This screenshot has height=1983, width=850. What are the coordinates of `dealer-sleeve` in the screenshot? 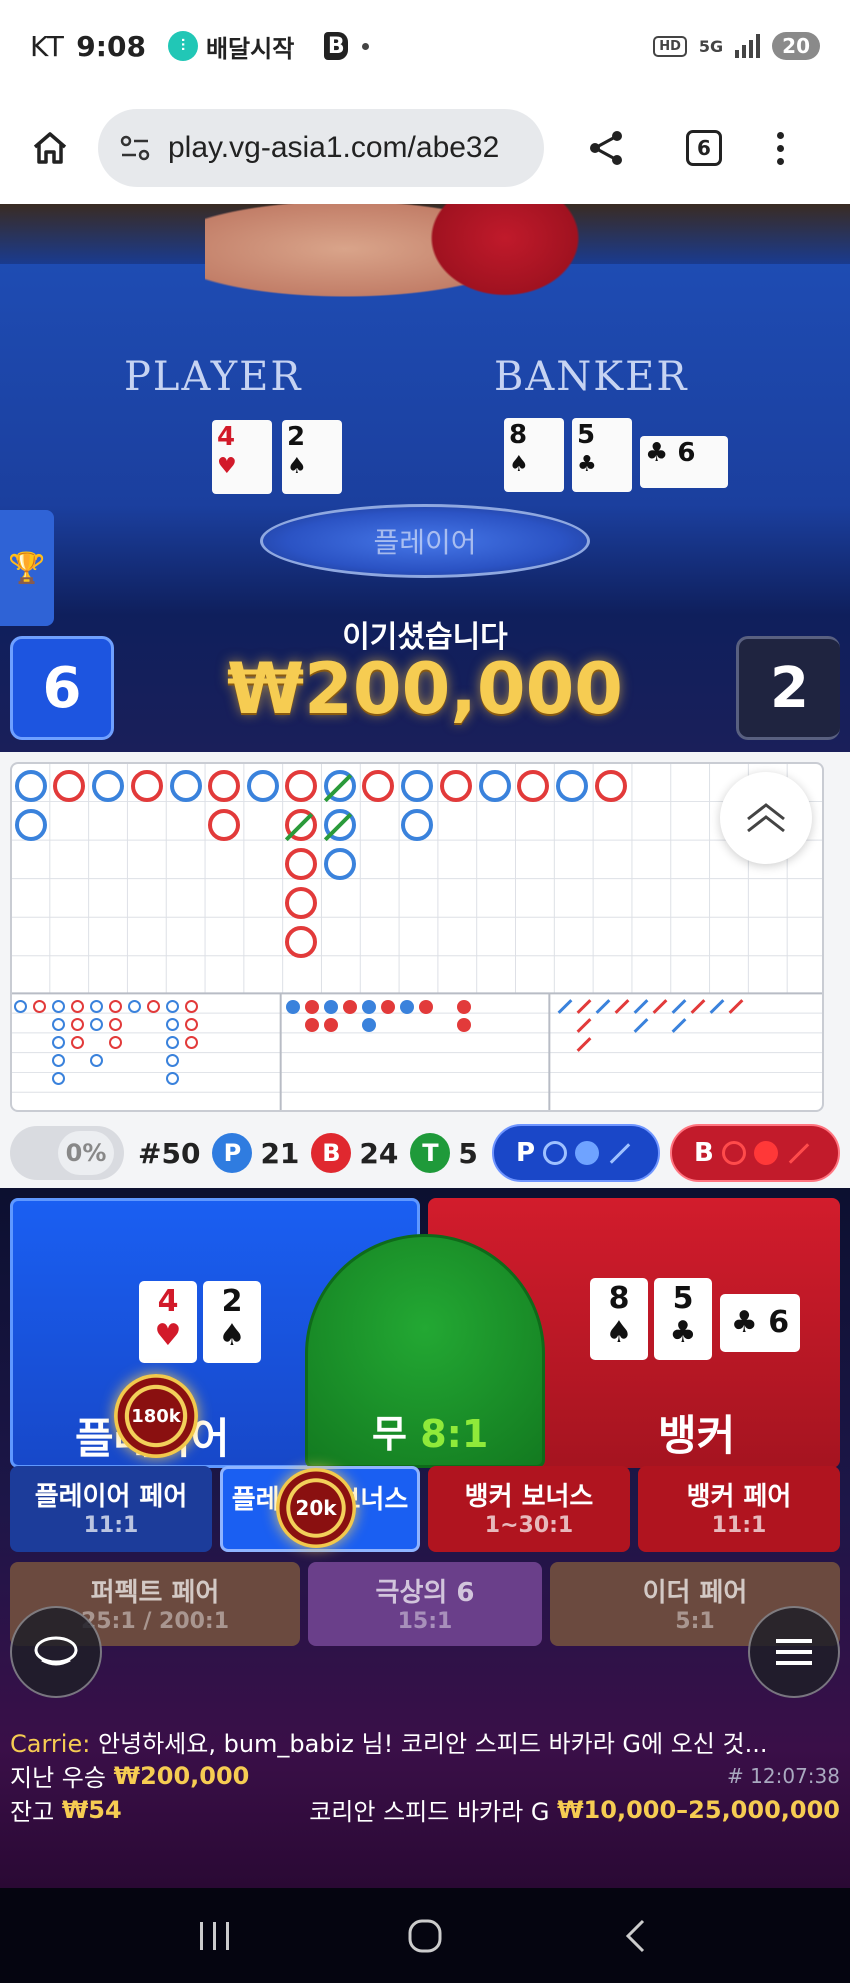 It's located at (505, 254).